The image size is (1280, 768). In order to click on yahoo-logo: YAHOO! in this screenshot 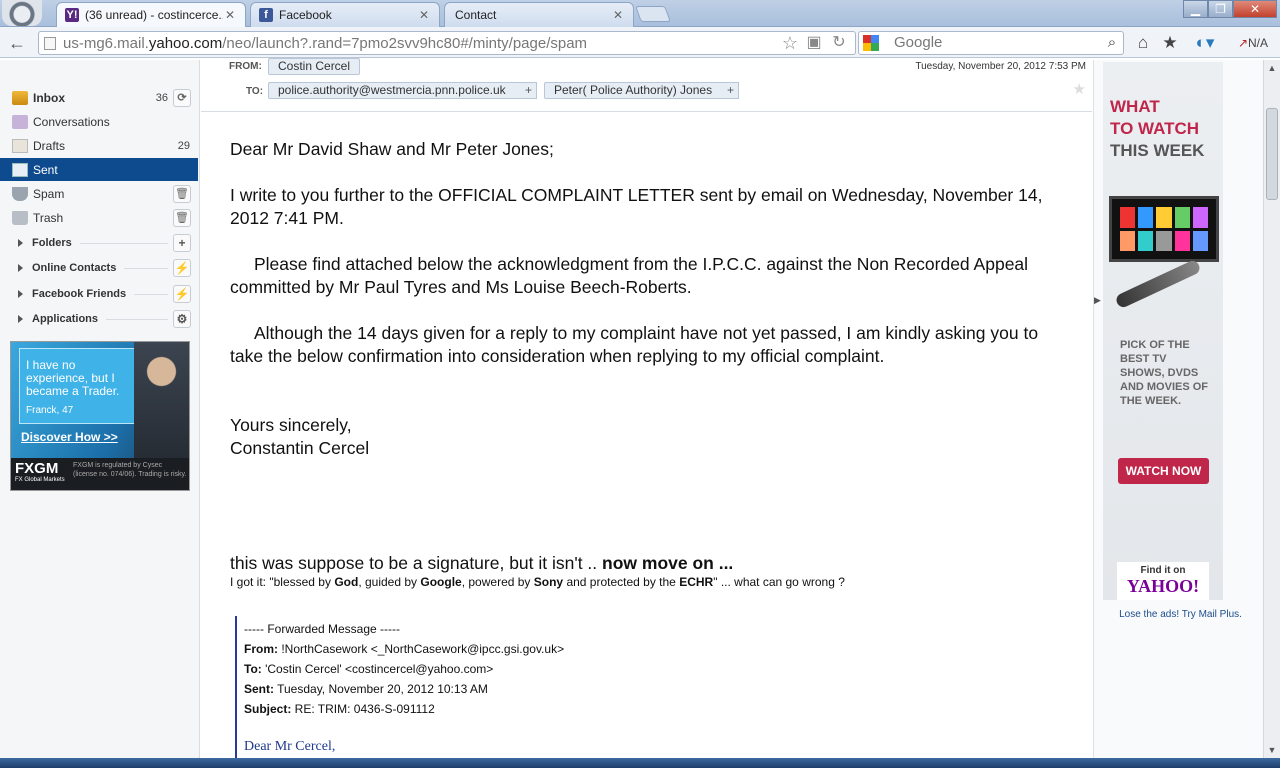, I will do `click(1163, 586)`.